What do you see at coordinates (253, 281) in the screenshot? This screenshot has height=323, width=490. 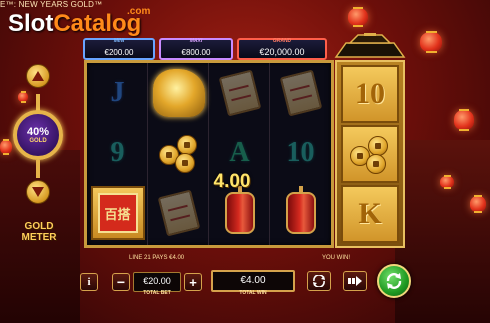 I see `total-win-value: €4.00` at bounding box center [253, 281].